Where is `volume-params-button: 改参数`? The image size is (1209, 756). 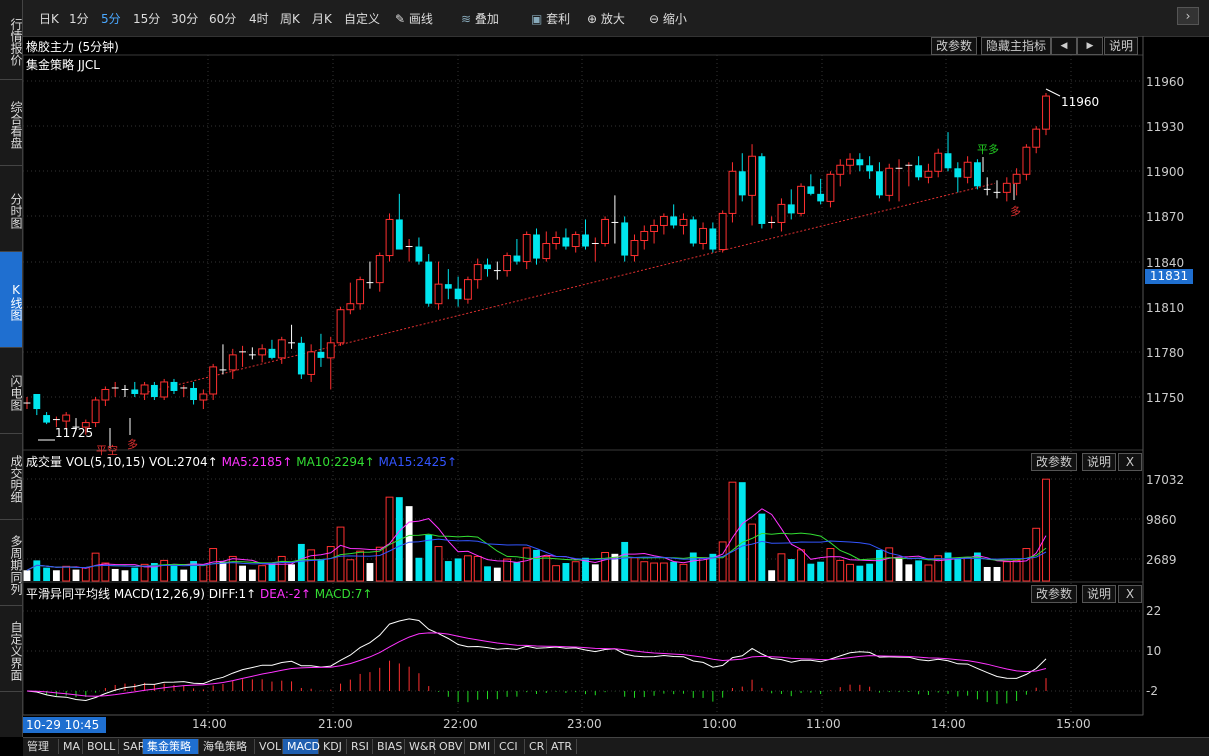 volume-params-button: 改参数 is located at coordinates (1054, 462).